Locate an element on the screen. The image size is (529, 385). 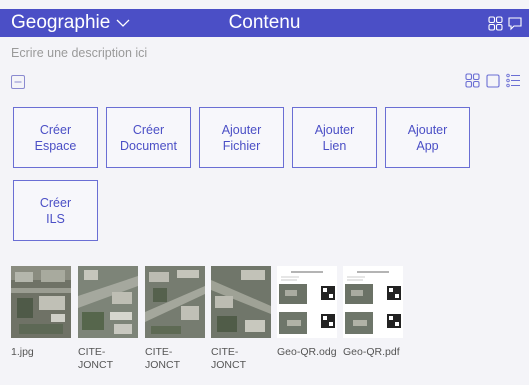
space-title: Geographie is located at coordinates (61, 22).